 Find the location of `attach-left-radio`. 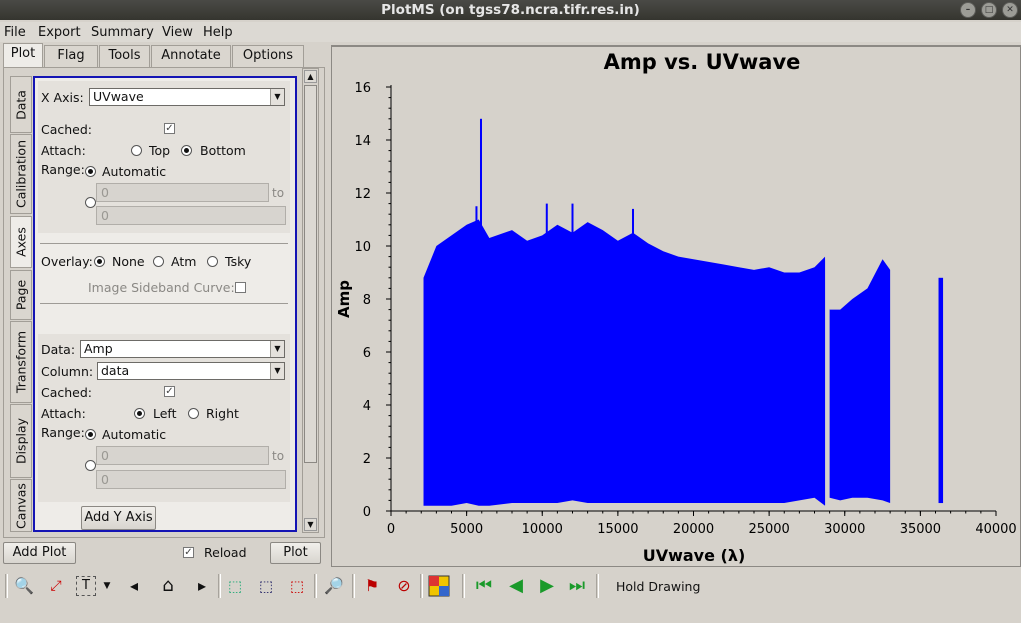

attach-left-radio is located at coordinates (139, 413).